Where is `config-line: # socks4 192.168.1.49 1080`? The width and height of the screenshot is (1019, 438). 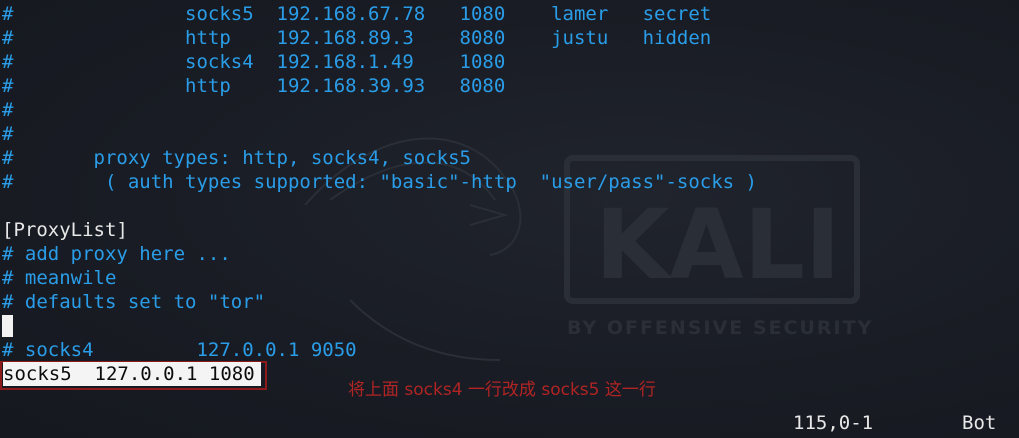
config-line: # socks4 192.168.1.49 1080 is located at coordinates (254, 62).